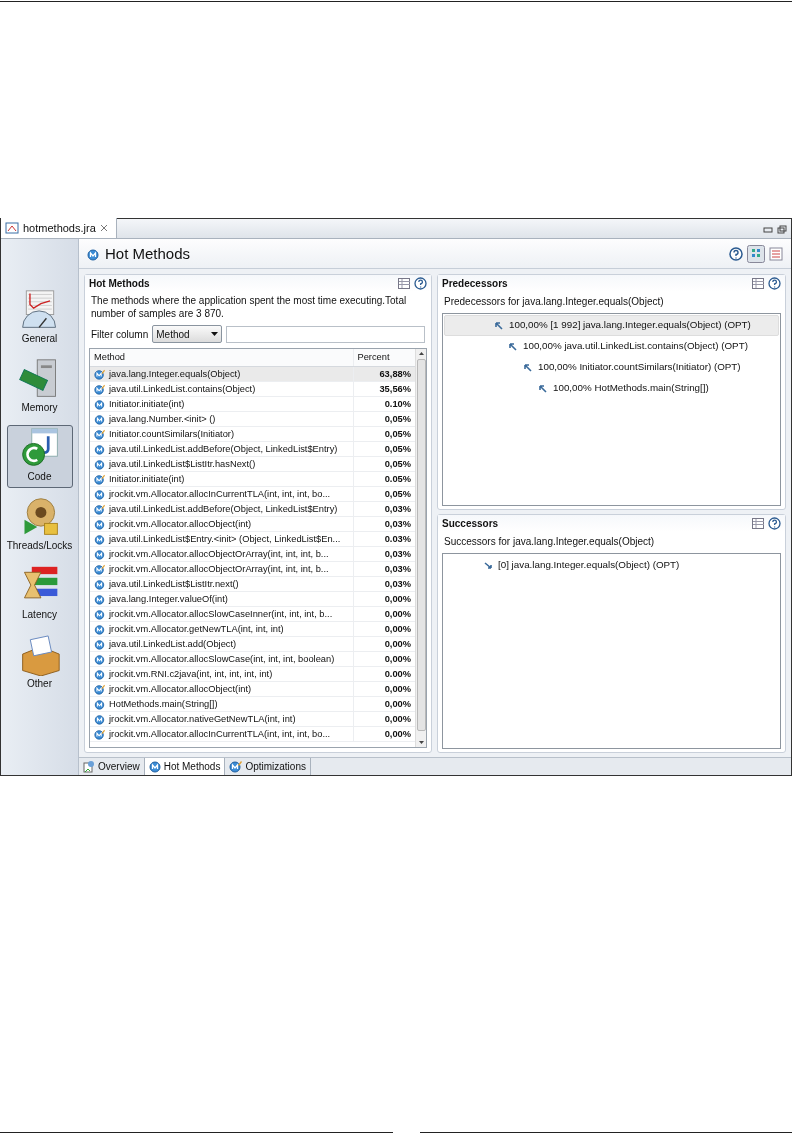 This screenshot has height=1142, width=792. What do you see at coordinates (185, 766) in the screenshot?
I see `bottom-tab: Hot Methods` at bounding box center [185, 766].